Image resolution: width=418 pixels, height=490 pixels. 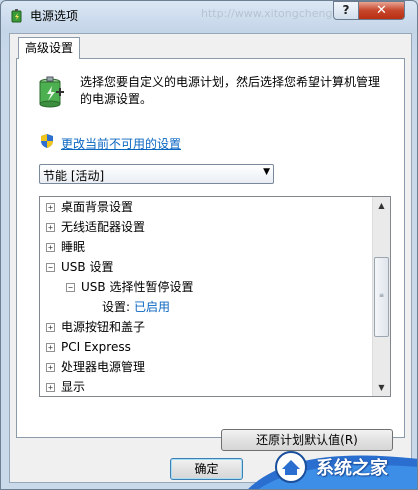 What do you see at coordinates (230, 90) in the screenshot?
I see `description-text: 选择您要自定义的电源计划，然后选择您希望计算机管理的电源设置。` at bounding box center [230, 90].